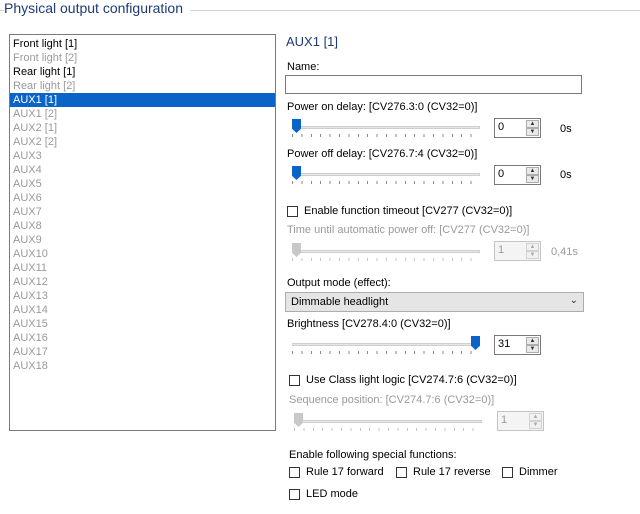 The height and width of the screenshot is (514, 640). Describe the element at coordinates (142, 184) in the screenshot. I see `list-item: AUX5` at that location.